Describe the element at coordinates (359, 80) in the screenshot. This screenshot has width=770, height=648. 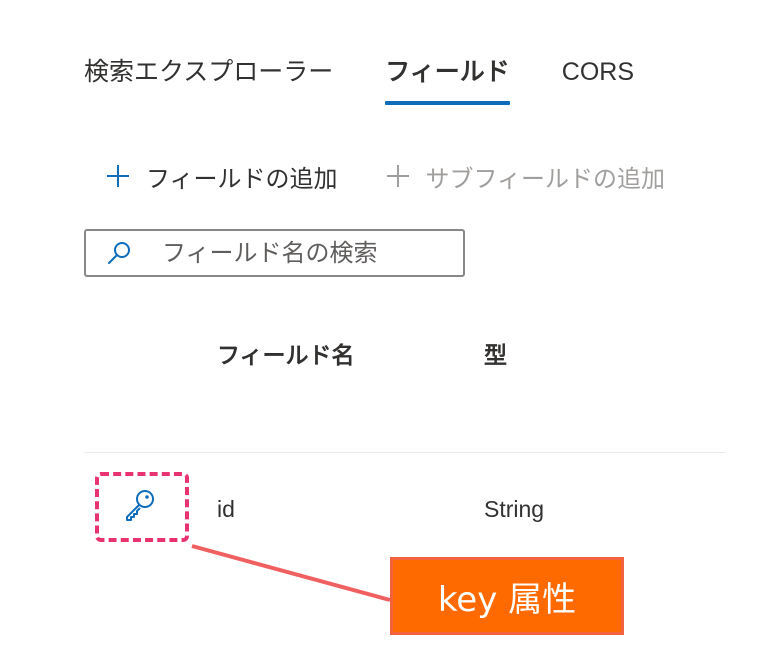
I see `tab-bar: 検索エクスプローラー フィールド CORS` at that location.